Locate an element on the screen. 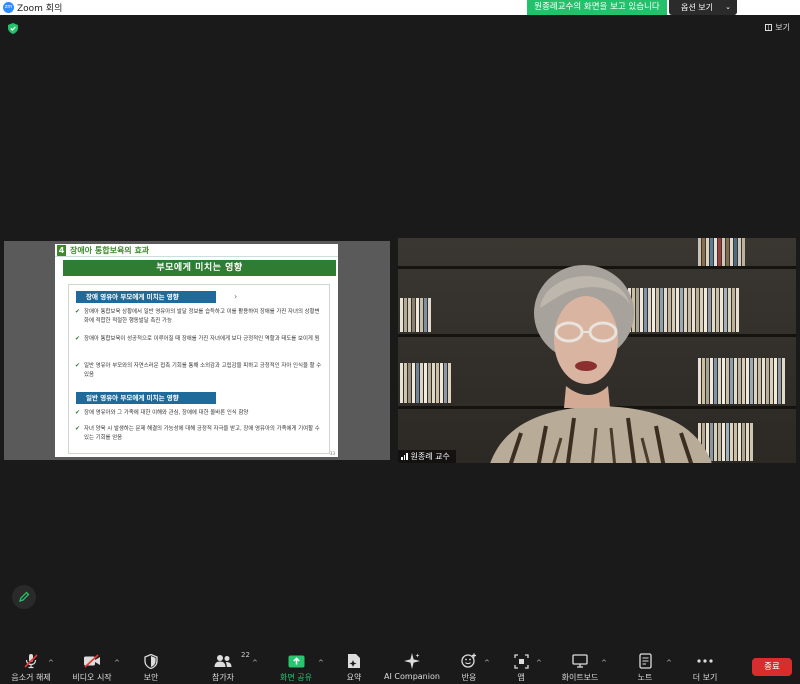  reactions-label: 반응 is located at coordinates (469, 677).